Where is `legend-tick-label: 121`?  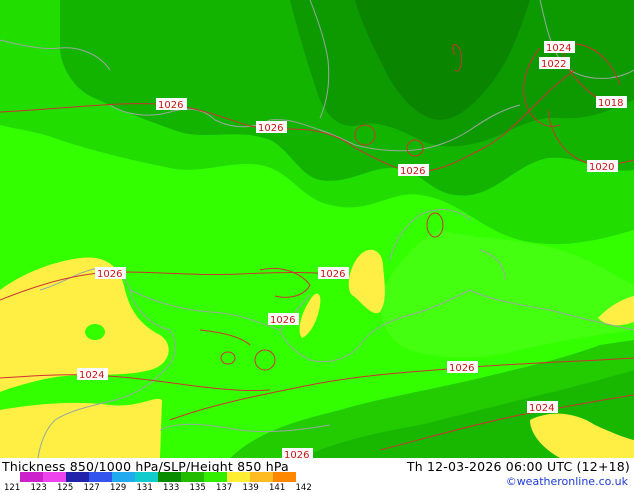 legend-tick-label: 121 is located at coordinates (12, 488).